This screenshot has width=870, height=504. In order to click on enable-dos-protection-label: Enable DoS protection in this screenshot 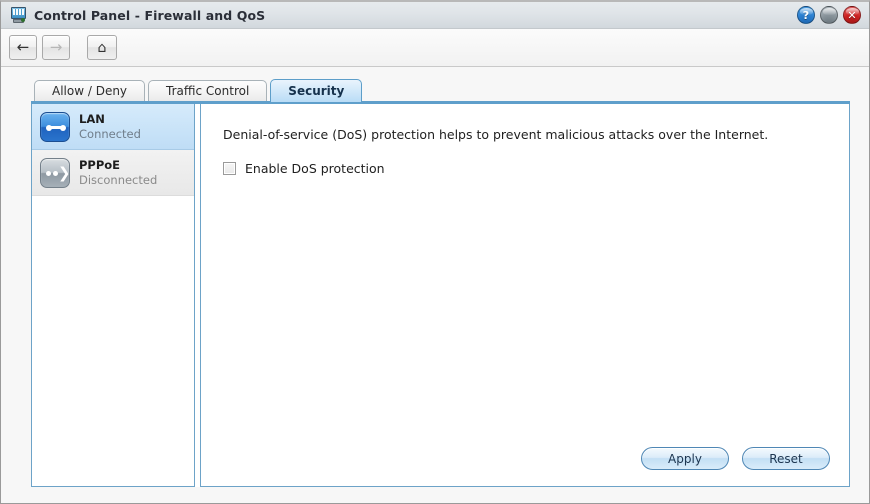, I will do `click(315, 168)`.